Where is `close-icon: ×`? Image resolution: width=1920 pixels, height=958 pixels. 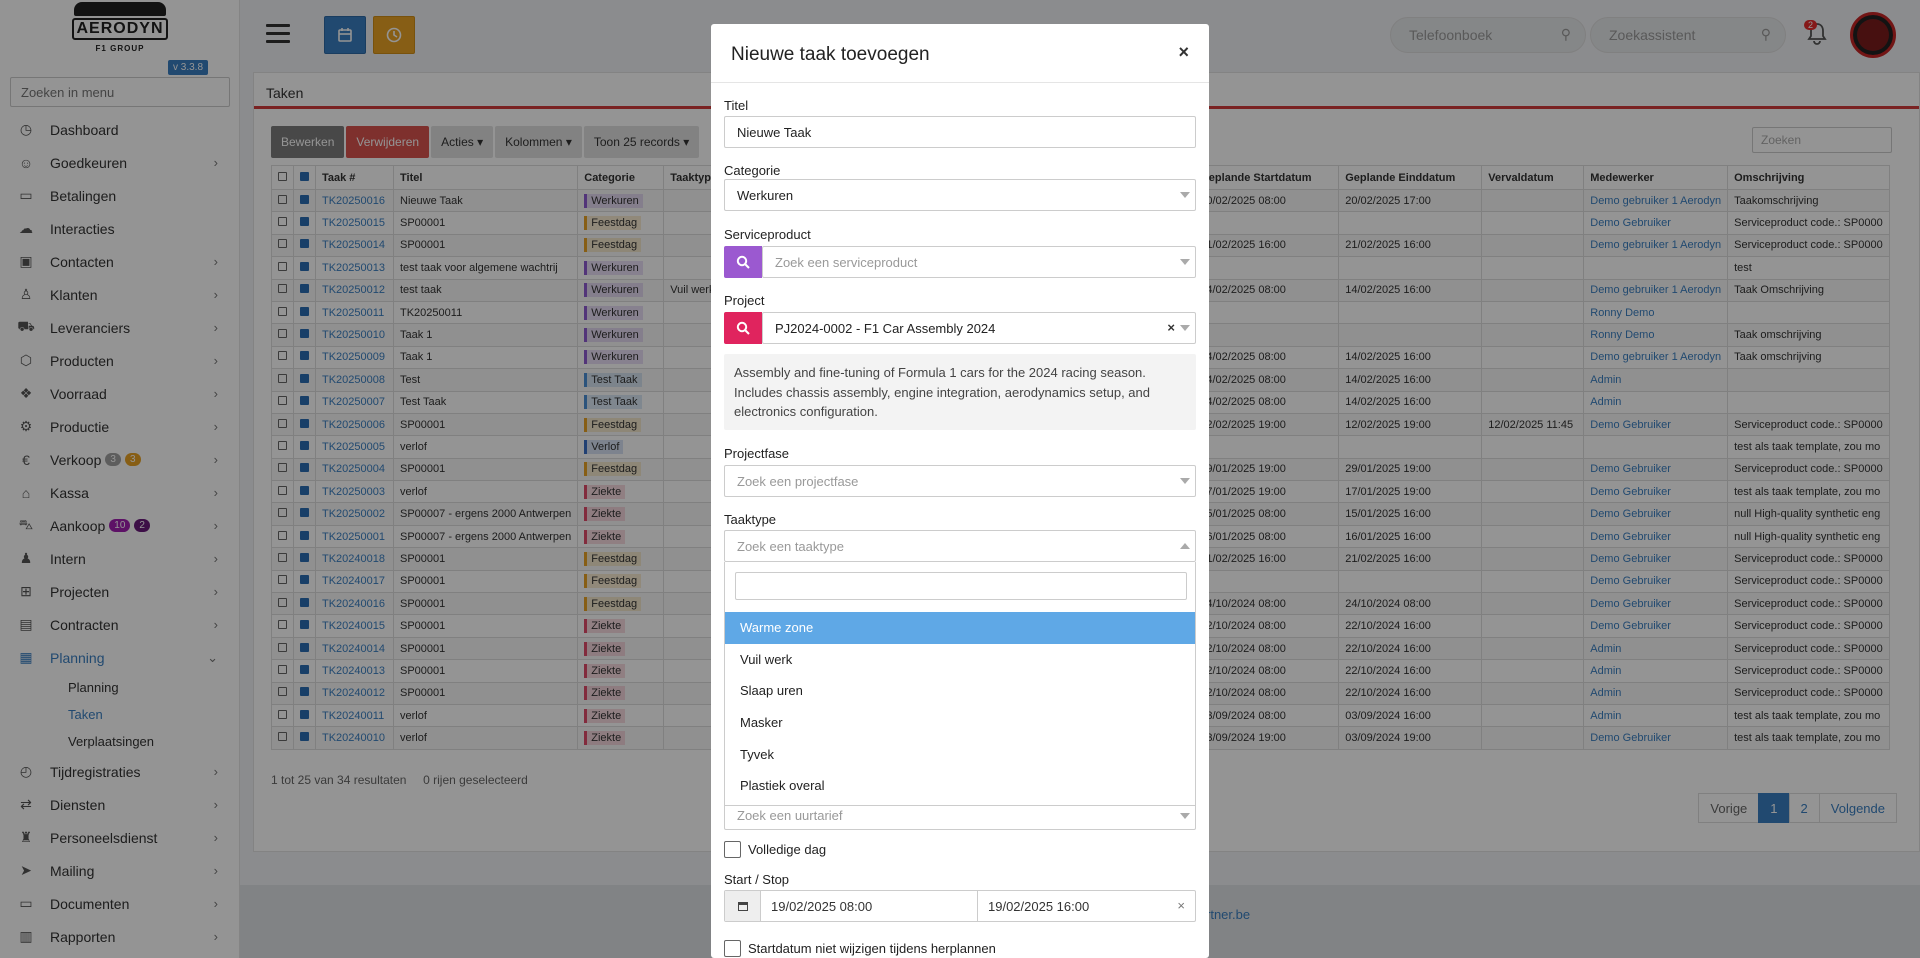
close-icon: × is located at coordinates (1183, 52).